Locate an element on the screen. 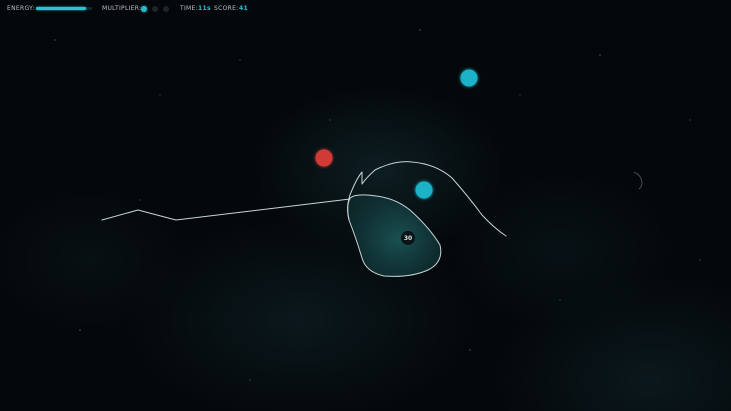 Image resolution: width=731 pixels, height=411 pixels. enclosed-counter: 30 is located at coordinates (408, 238).